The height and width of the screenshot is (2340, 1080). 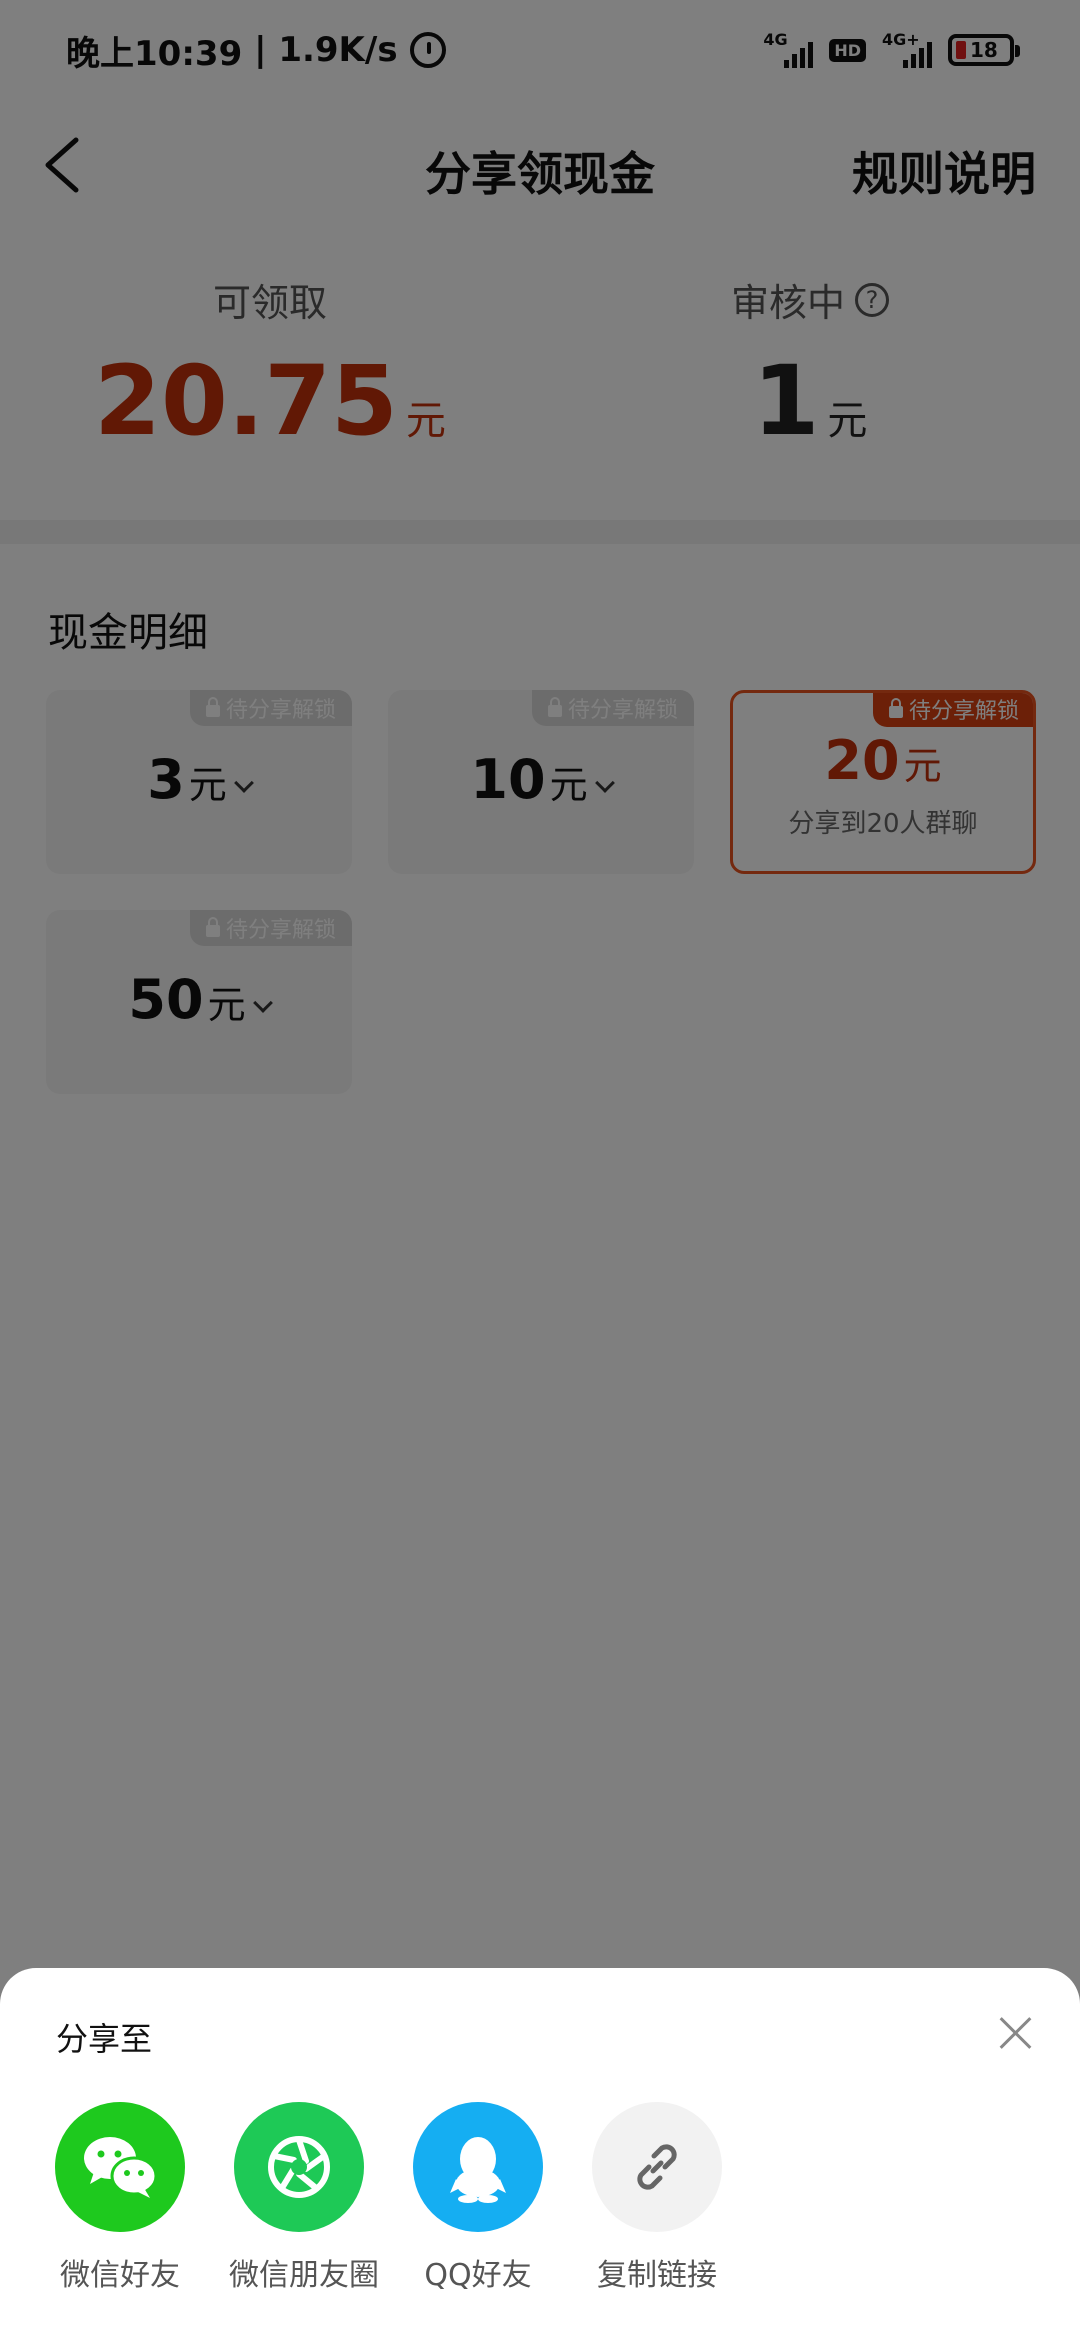 What do you see at coordinates (1015, 2033) in the screenshot?
I see `close-icon` at bounding box center [1015, 2033].